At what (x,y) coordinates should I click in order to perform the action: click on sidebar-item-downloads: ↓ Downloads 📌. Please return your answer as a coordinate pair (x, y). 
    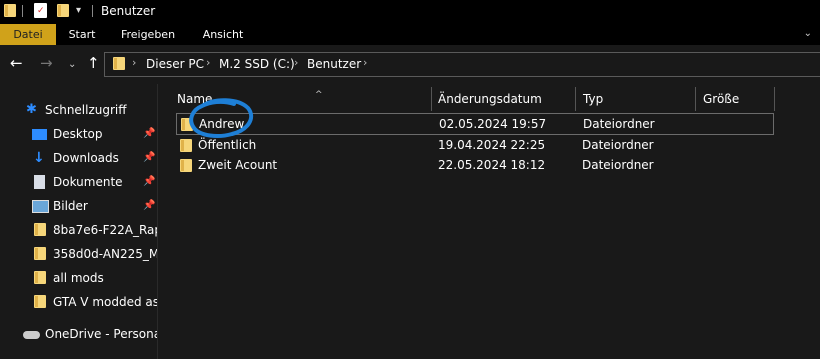
    Looking at the image, I should click on (78, 158).